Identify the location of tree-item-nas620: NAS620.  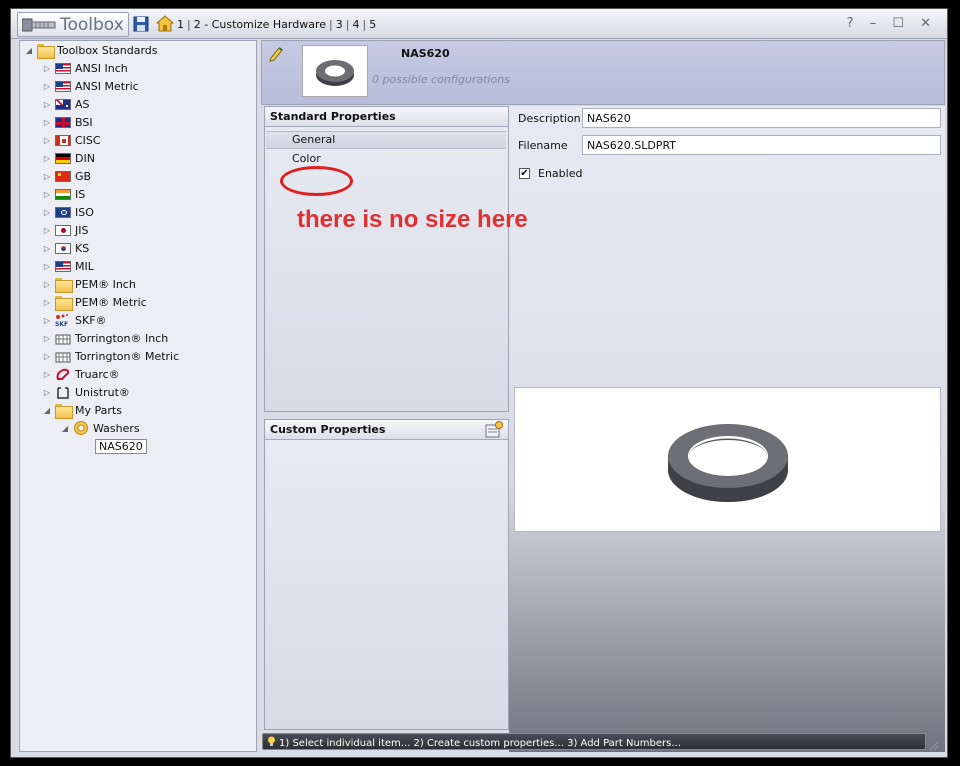
(119, 446).